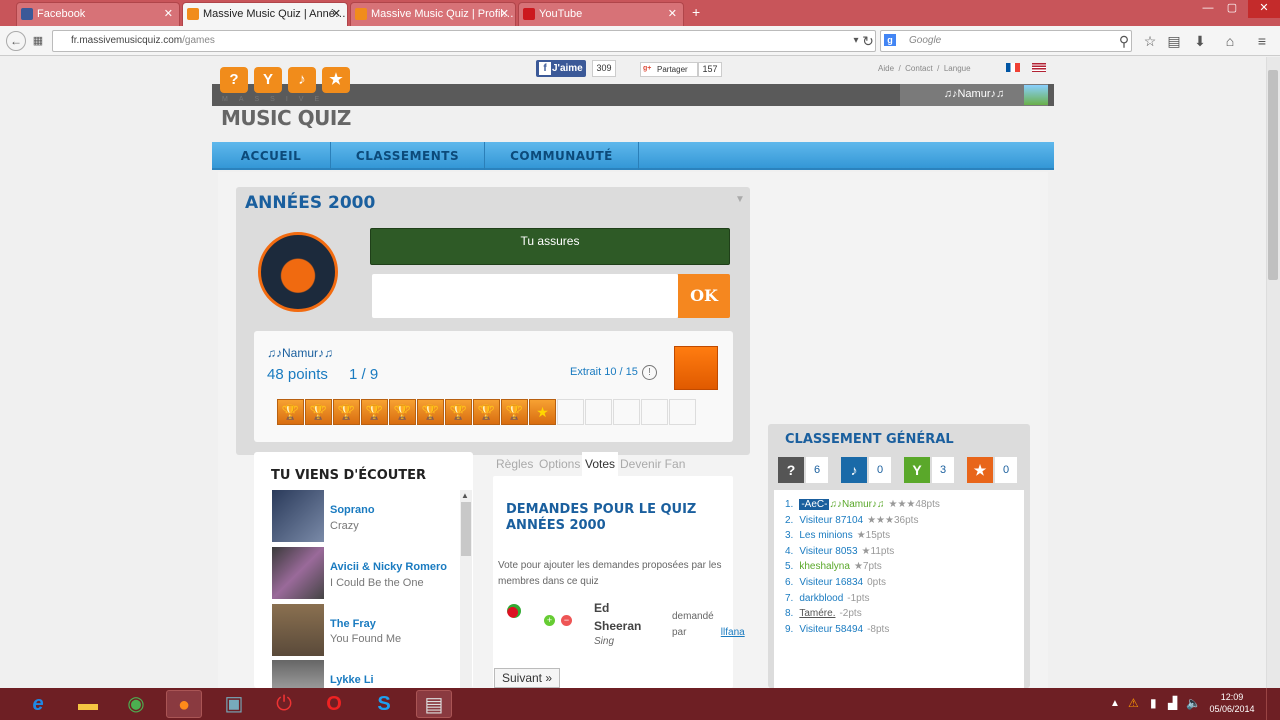 The height and width of the screenshot is (720, 1280). Describe the element at coordinates (789, 598) in the screenshot. I see `rank: 7.` at that location.